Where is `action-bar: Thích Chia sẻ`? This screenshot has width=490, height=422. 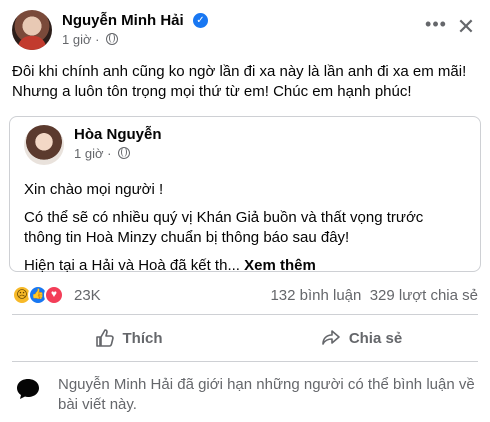 action-bar: Thích Chia sẻ is located at coordinates (245, 338).